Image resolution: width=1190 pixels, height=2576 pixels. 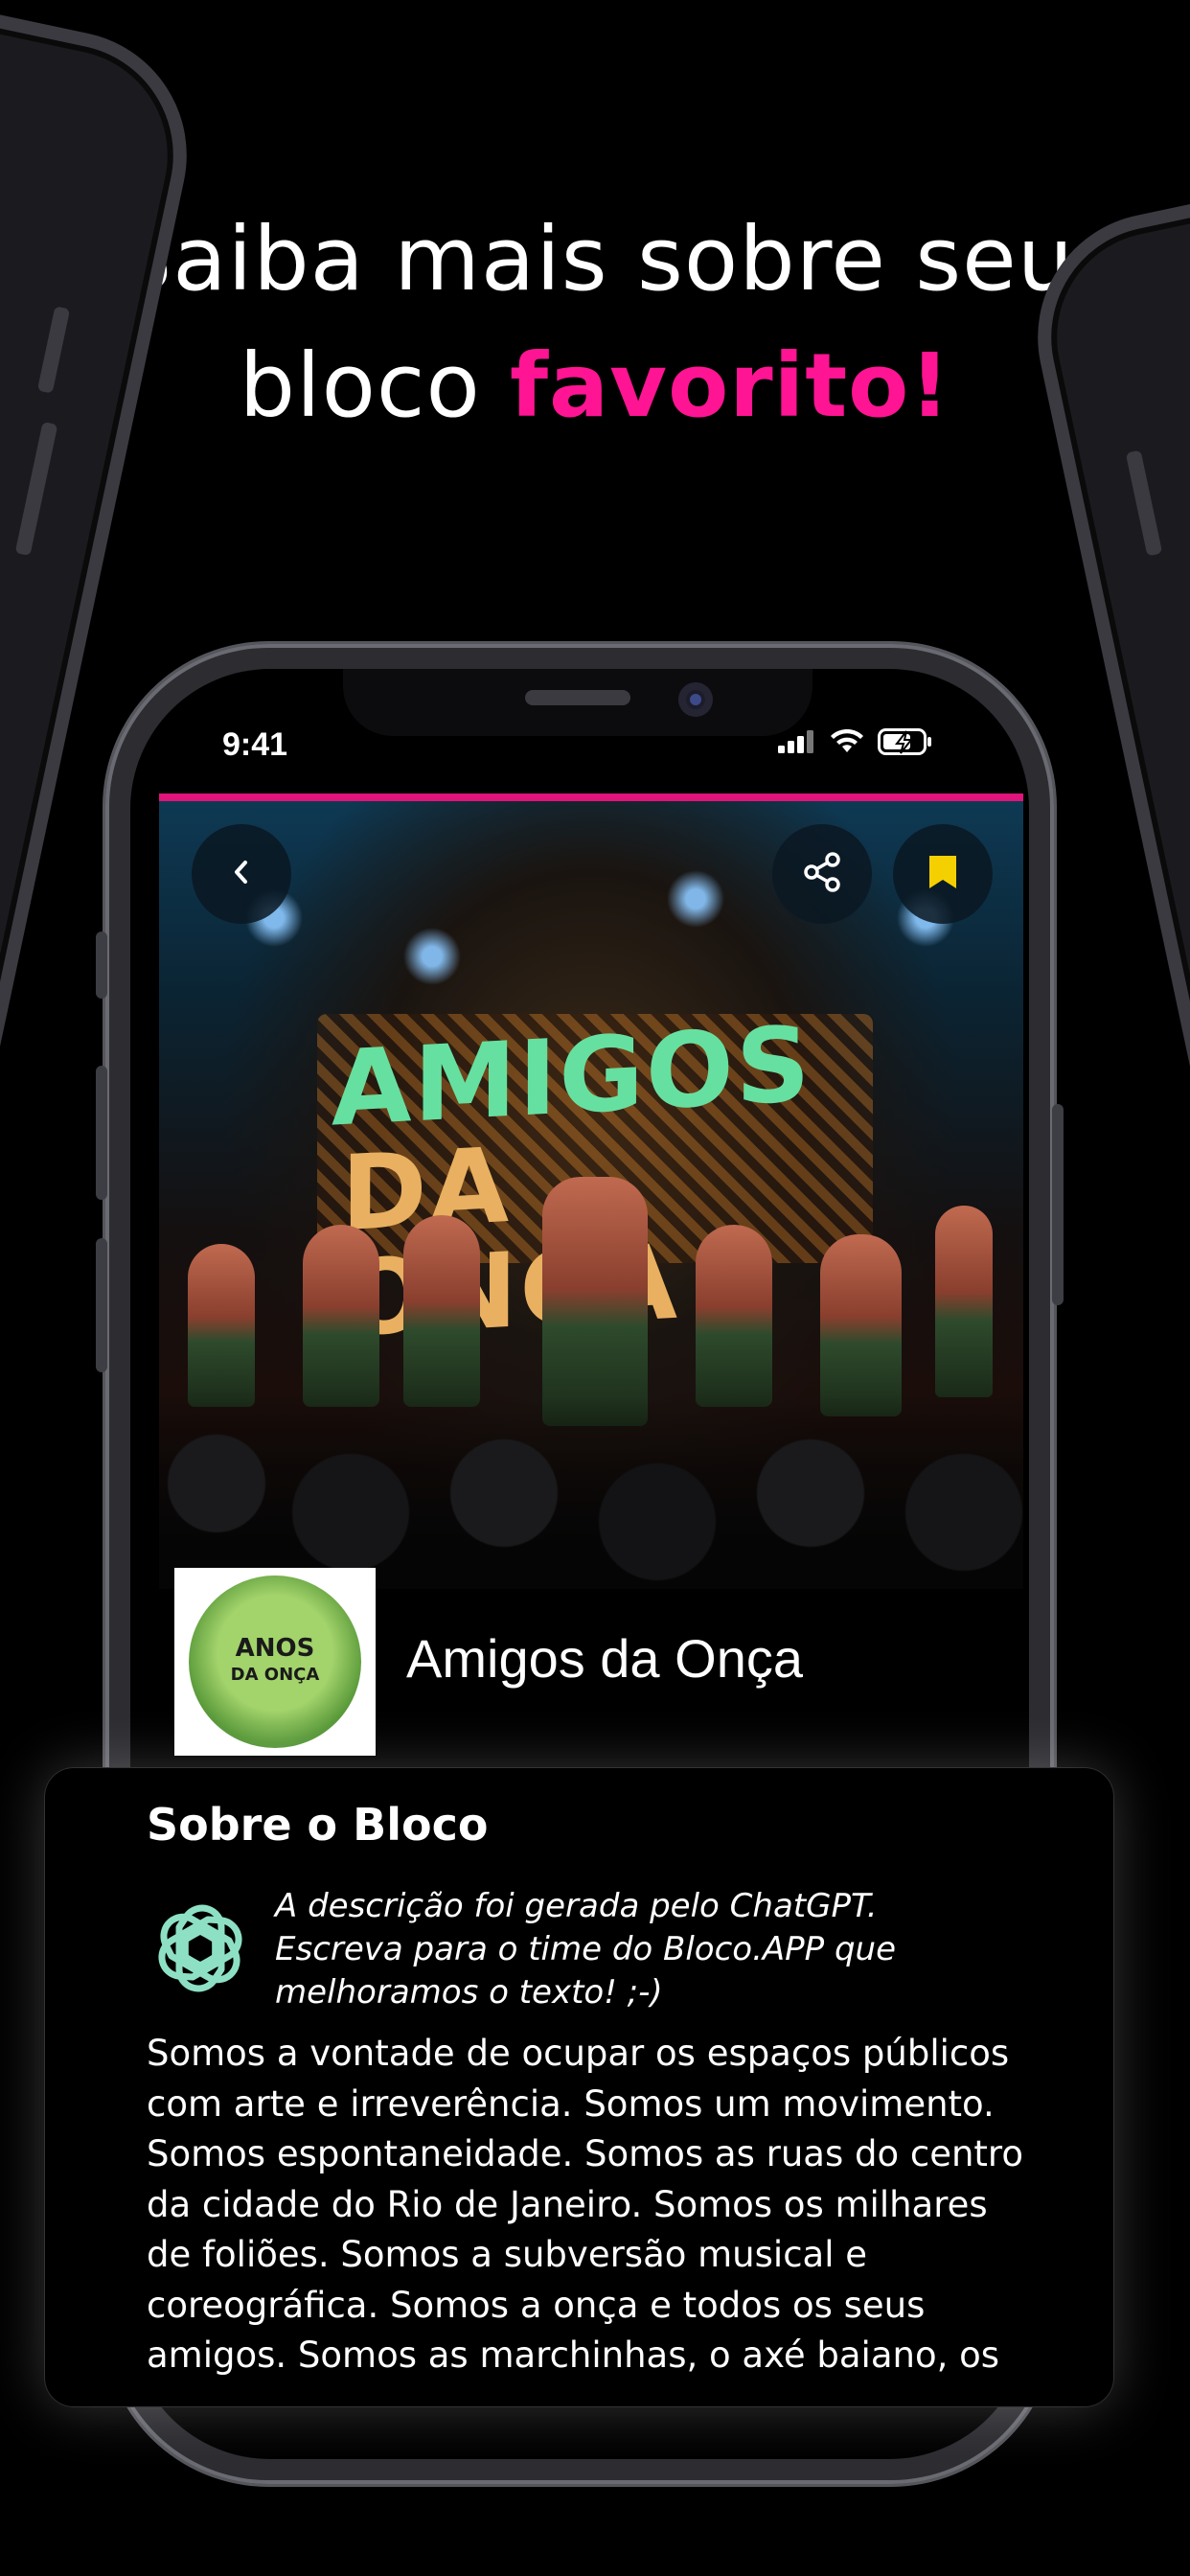 I want to click on bloco-logo: ANOS DA ONÇA, so click(x=275, y=1662).